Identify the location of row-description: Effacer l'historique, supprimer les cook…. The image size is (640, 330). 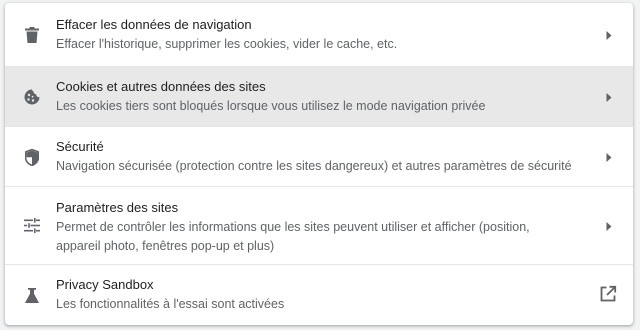
(227, 44).